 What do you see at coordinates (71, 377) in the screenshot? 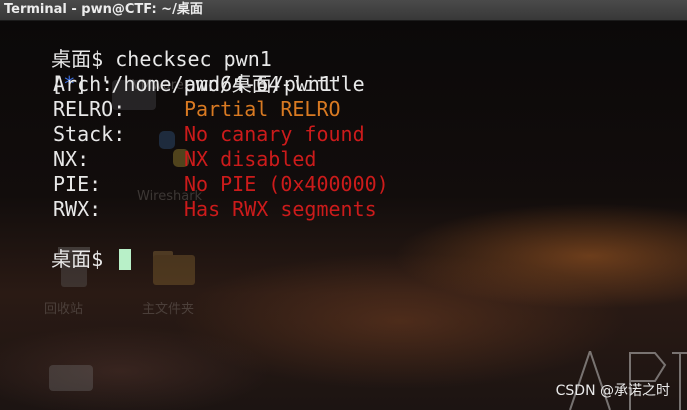
I see `drive-icon` at bounding box center [71, 377].